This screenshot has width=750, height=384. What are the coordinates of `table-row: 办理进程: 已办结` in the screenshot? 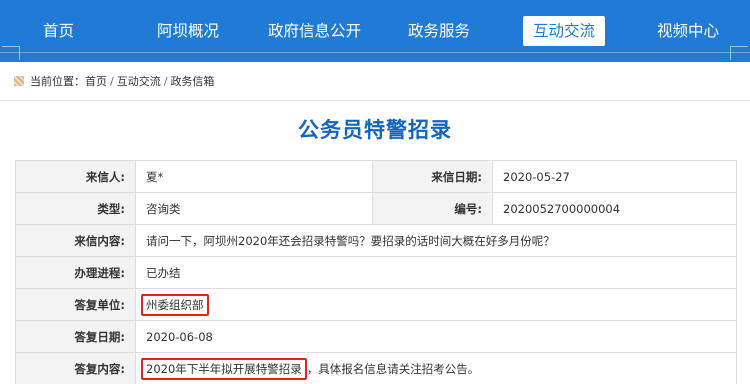 It's located at (376, 272).